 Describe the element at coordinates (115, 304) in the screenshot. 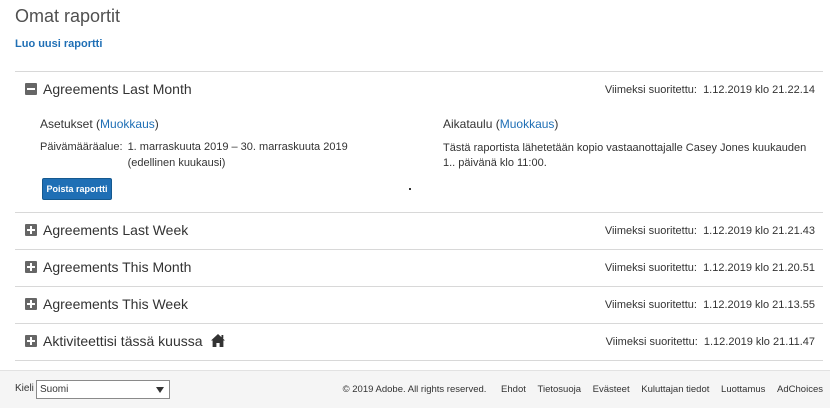

I see `report-name: Agreements This Week` at that location.